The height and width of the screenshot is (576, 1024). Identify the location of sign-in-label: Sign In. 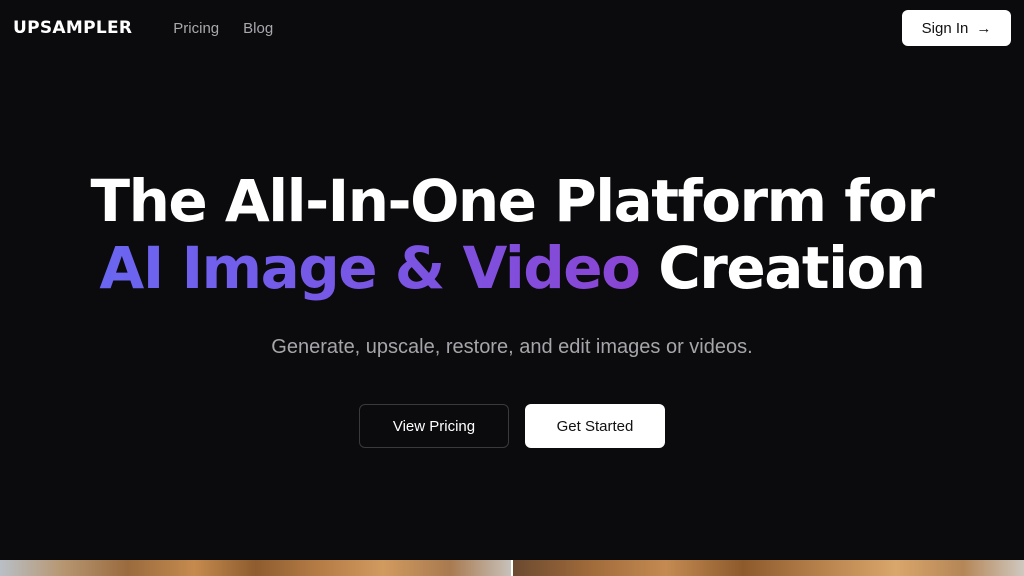
(945, 28).